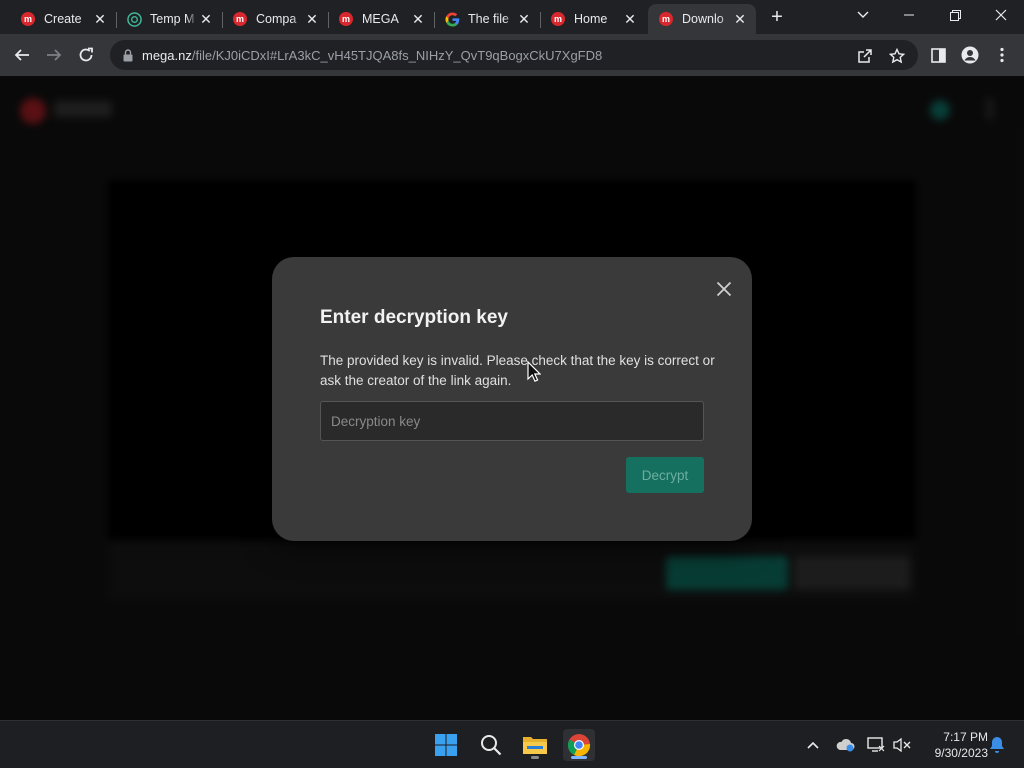 This screenshot has height=768, width=1024. Describe the element at coordinates (86, 55) in the screenshot. I see `reload-button` at that location.